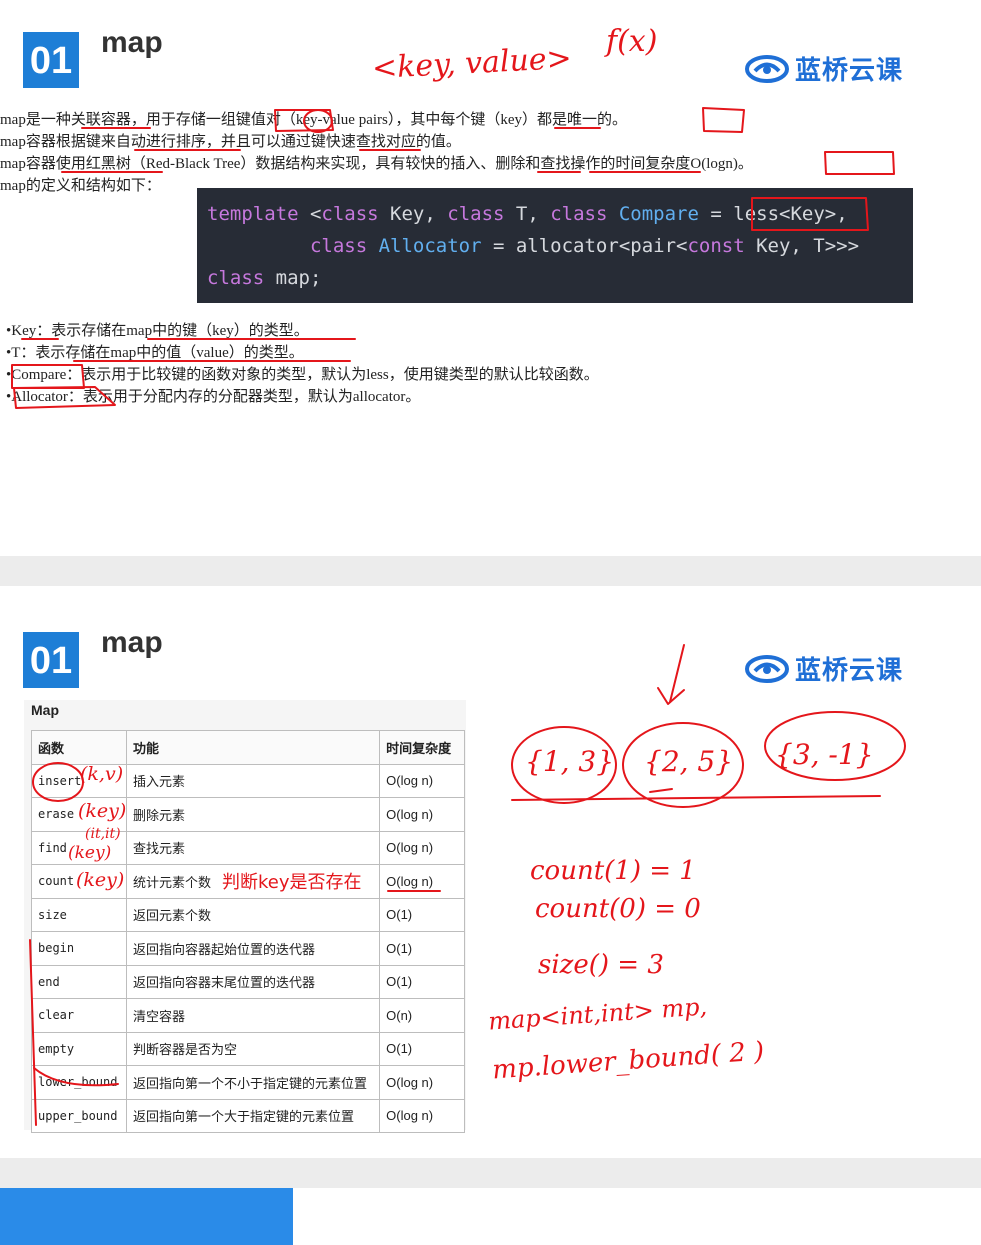 This screenshot has width=981, height=1245. Describe the element at coordinates (253, 1015) in the screenshot. I see `cell-description: 清空容器` at that location.